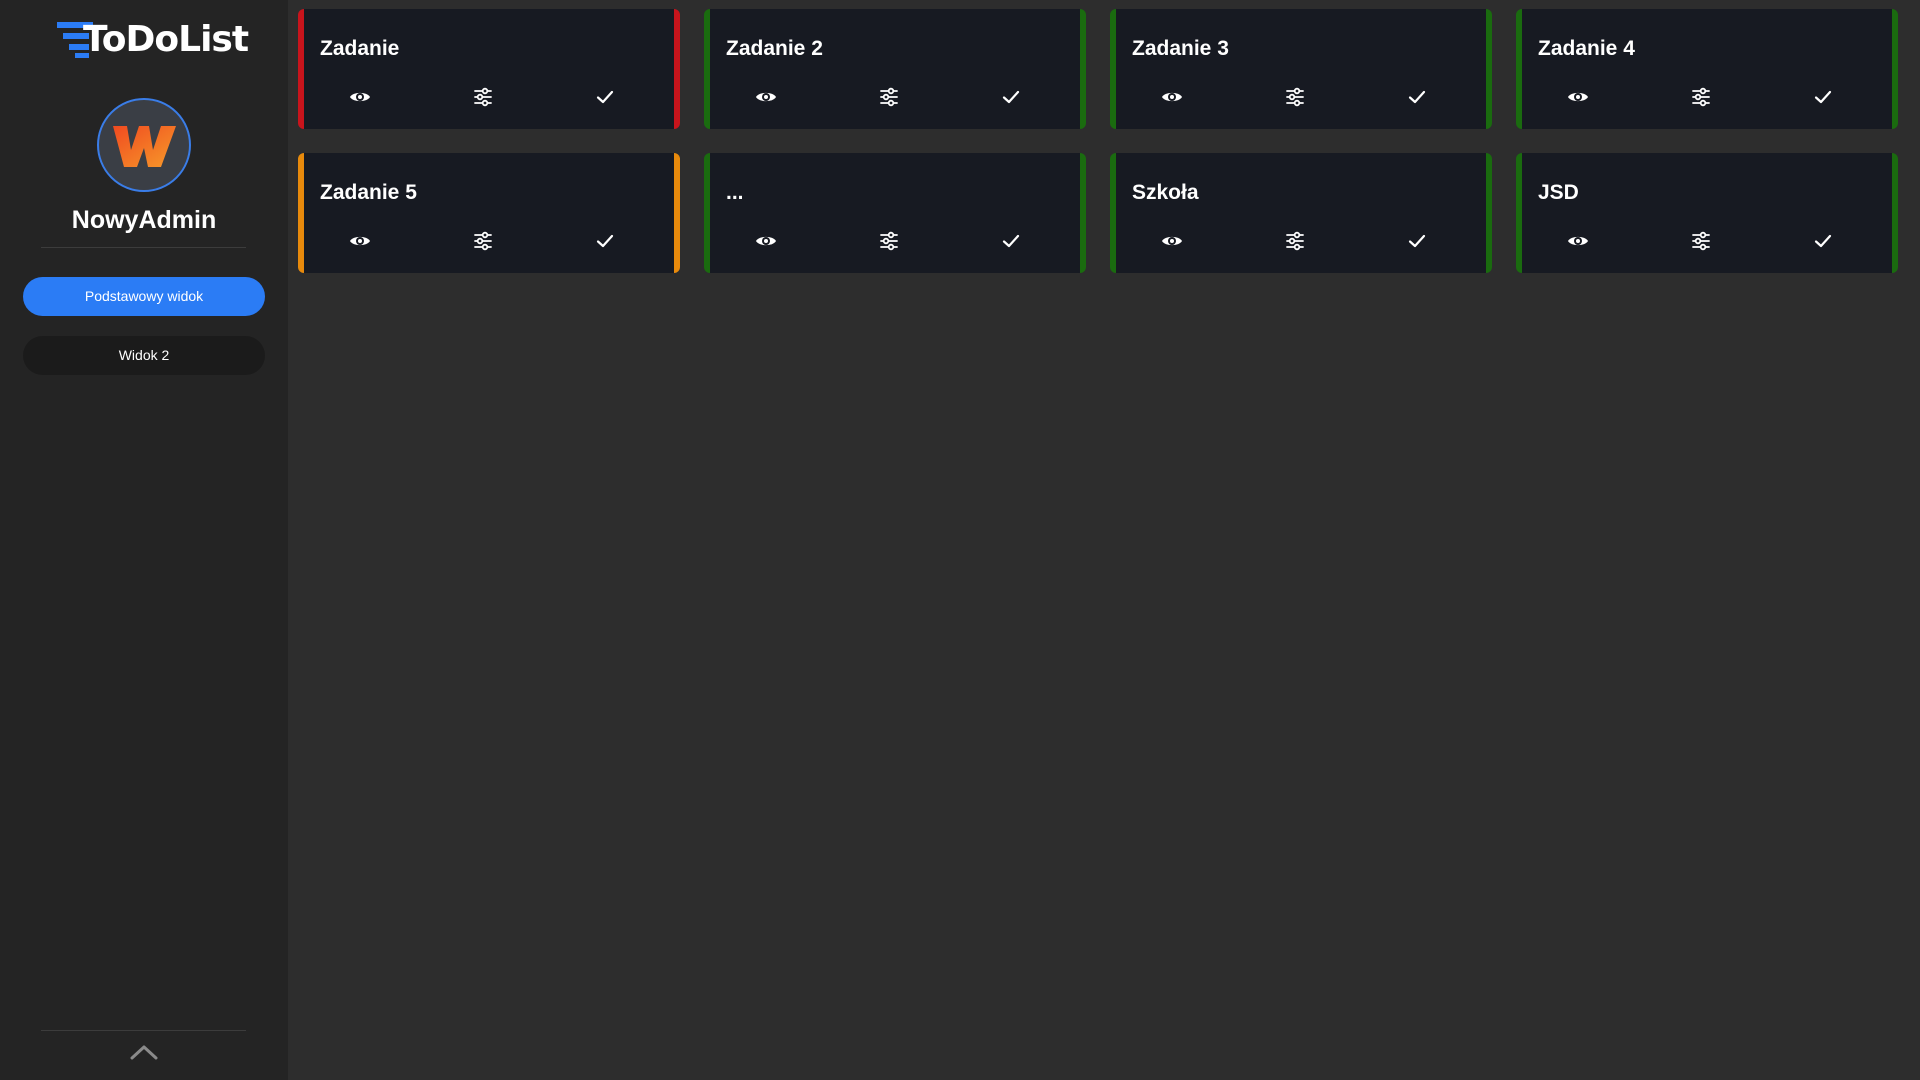 This screenshot has height=1080, width=1920. I want to click on task-title: Zadanie, so click(360, 48).